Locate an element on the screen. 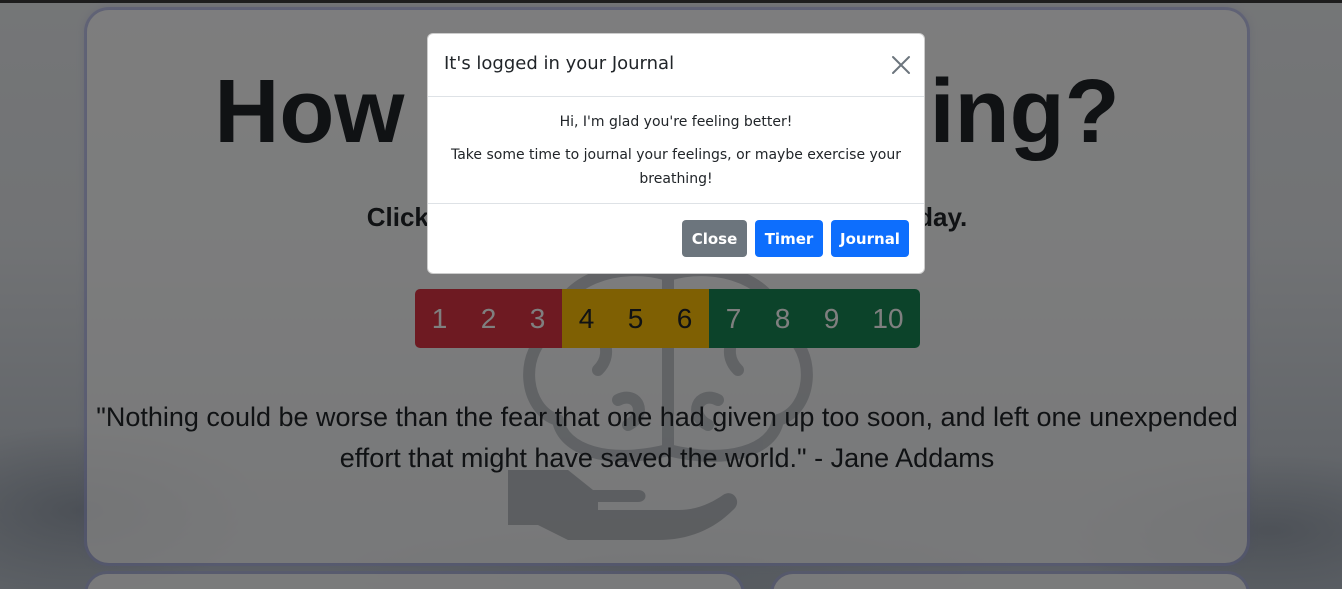 This screenshot has width=1342, height=589. journal-button: Journal is located at coordinates (870, 238).